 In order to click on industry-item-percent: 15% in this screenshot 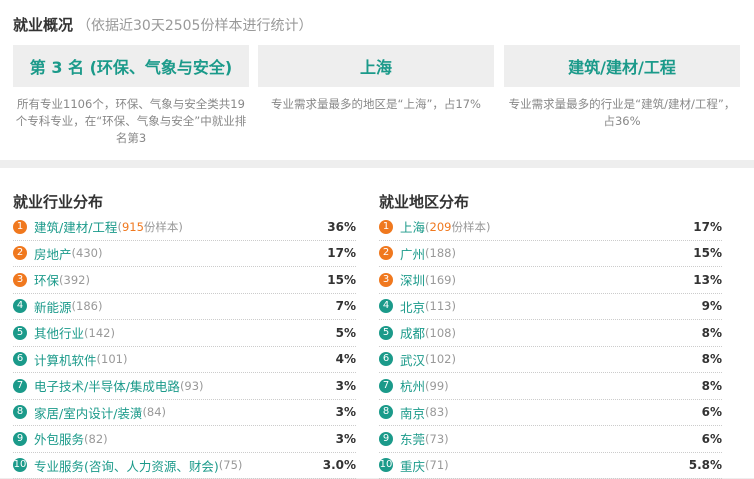, I will do `click(341, 280)`.